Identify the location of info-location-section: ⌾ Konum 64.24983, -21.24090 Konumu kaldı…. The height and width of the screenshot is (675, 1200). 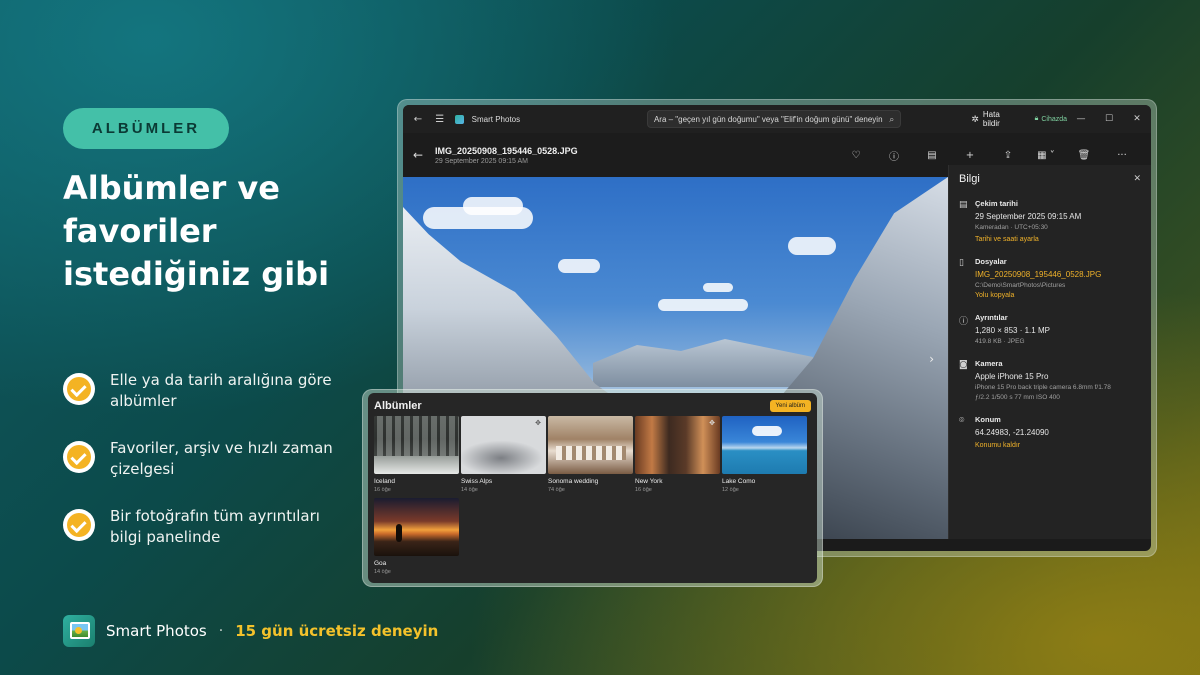
(1050, 432).